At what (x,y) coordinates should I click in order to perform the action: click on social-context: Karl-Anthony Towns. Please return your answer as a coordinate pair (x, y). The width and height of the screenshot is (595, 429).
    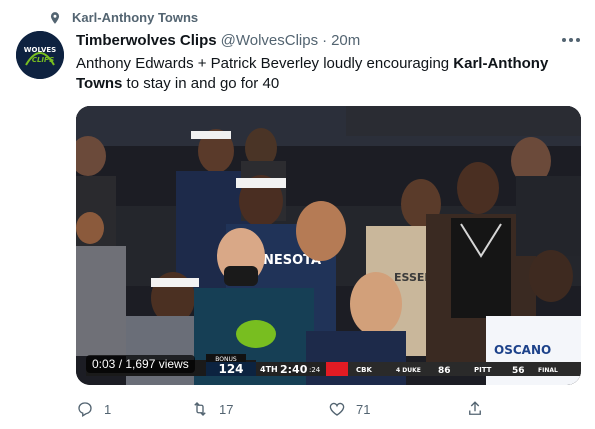
    Looking at the image, I should click on (123, 17).